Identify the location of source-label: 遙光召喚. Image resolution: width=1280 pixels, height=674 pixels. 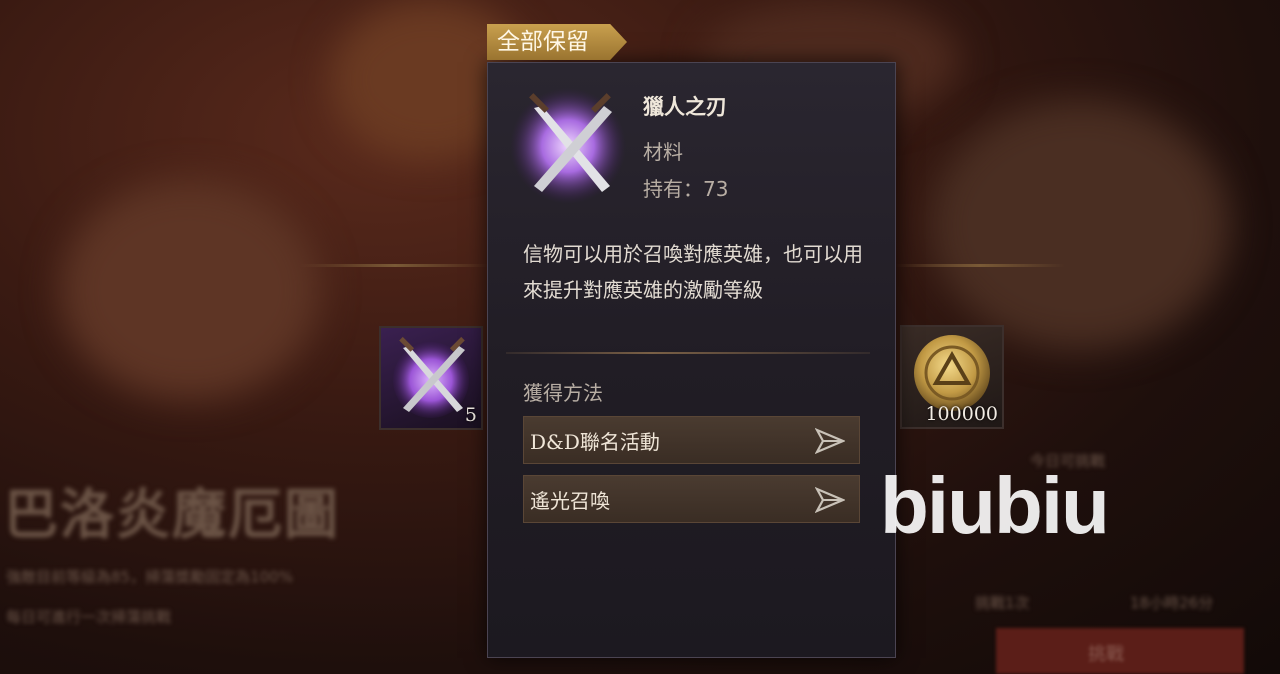
(570, 500).